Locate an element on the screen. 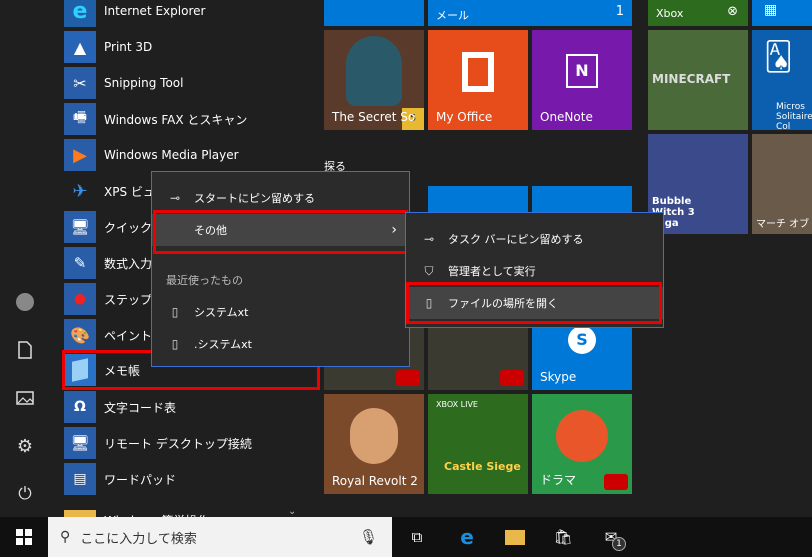 This screenshot has height=557, width=812. windows-logo-icon is located at coordinates (24, 537).